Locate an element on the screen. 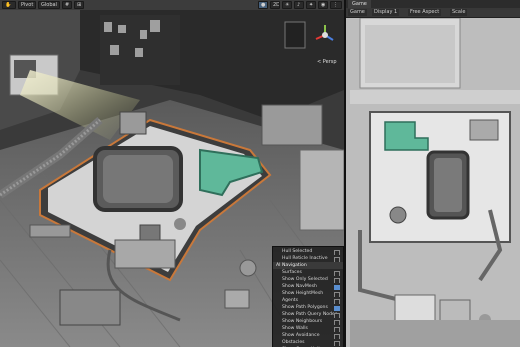 The width and height of the screenshot is (520, 347). effects-toggle-icon: ✦ is located at coordinates (311, 5).